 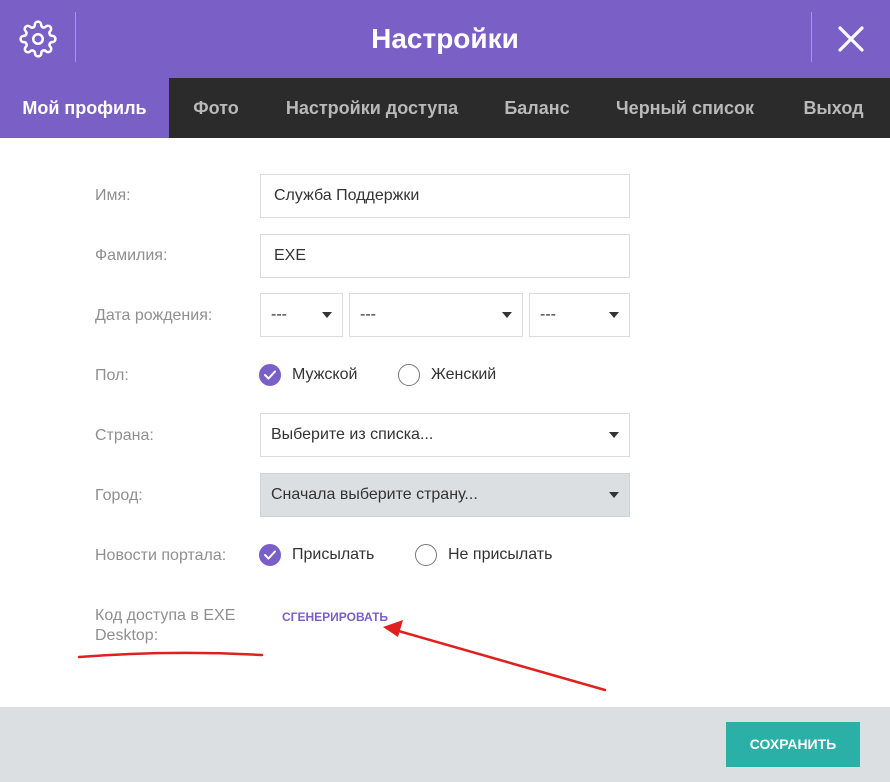 What do you see at coordinates (548, 314) in the screenshot?
I see `birth-year-value: ---` at bounding box center [548, 314].